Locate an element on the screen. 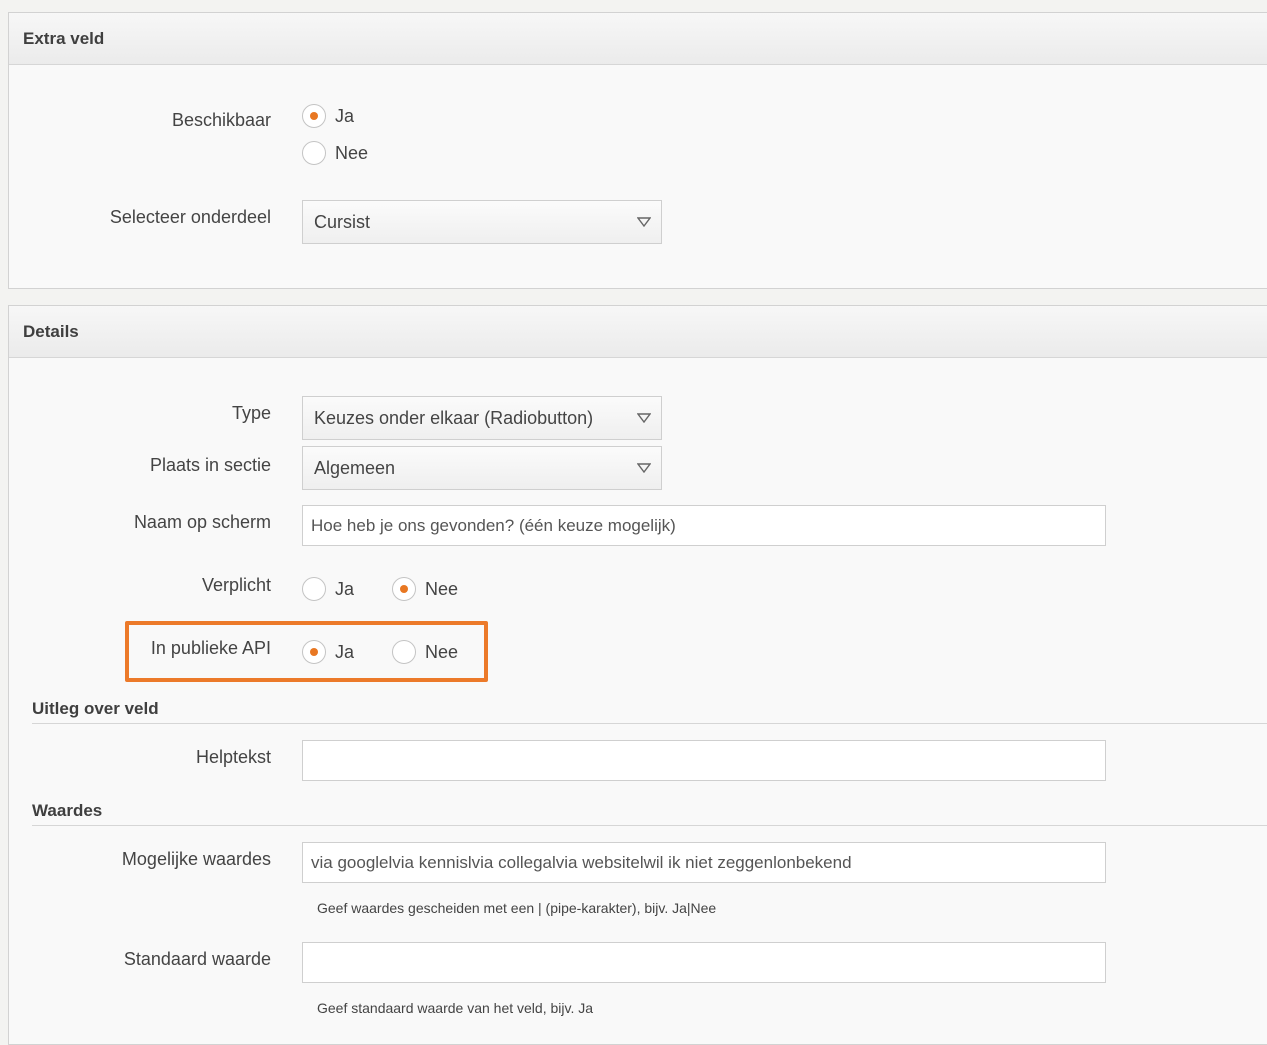 This screenshot has height=1045, width=1267. type-select: Keuzes onder elkaar (Radiobutton) is located at coordinates (482, 418).